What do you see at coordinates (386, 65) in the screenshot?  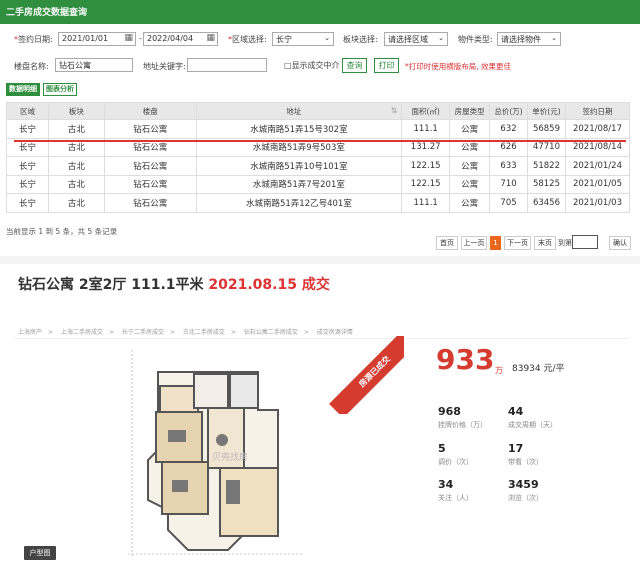 I see `print-button: 打印` at bounding box center [386, 65].